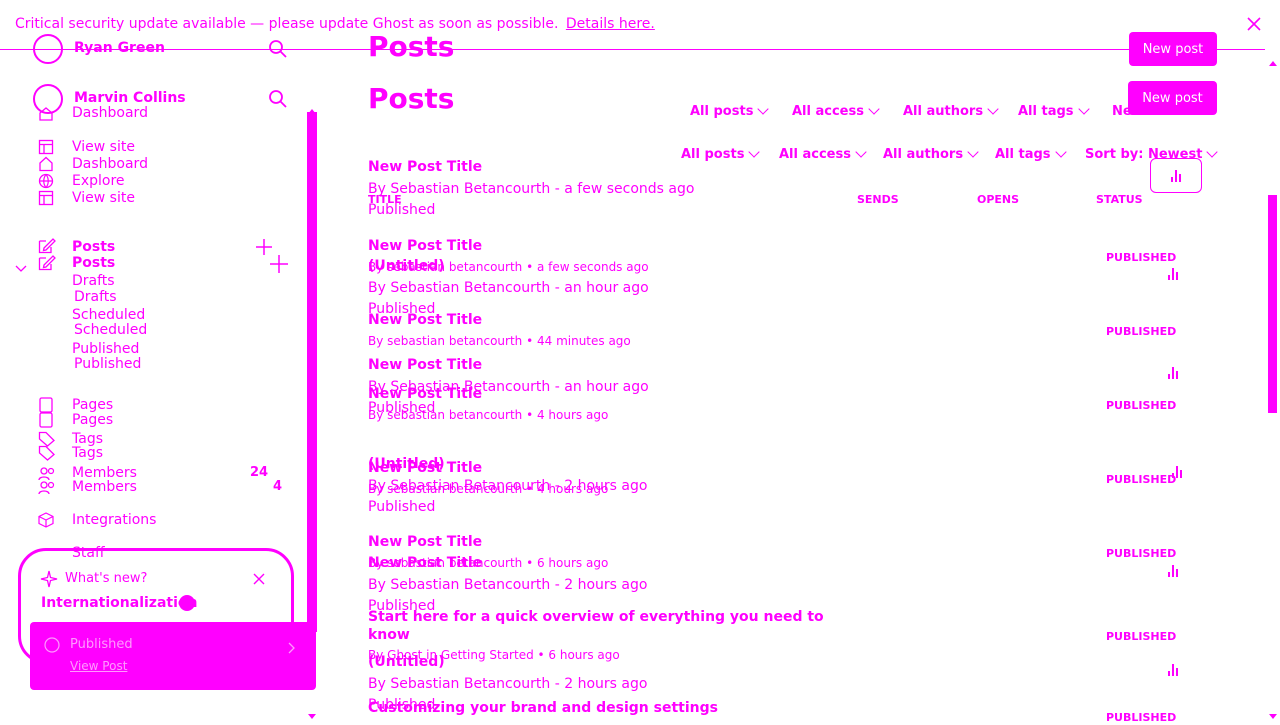 Image resolution: width=1280 pixels, height=725 pixels. I want to click on sparkle-icon, so click(49, 581).